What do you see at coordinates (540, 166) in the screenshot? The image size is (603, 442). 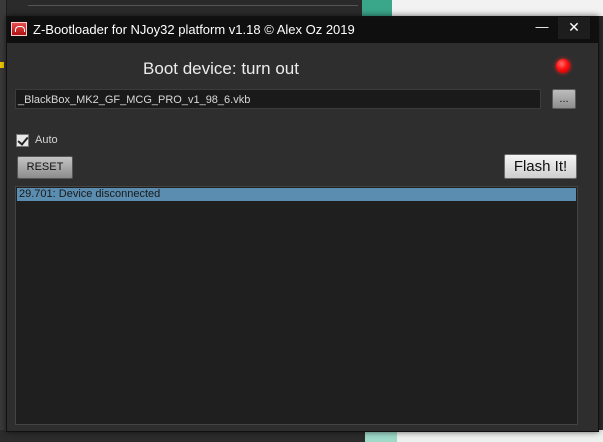 I see `flash-button: Flash It!` at bounding box center [540, 166].